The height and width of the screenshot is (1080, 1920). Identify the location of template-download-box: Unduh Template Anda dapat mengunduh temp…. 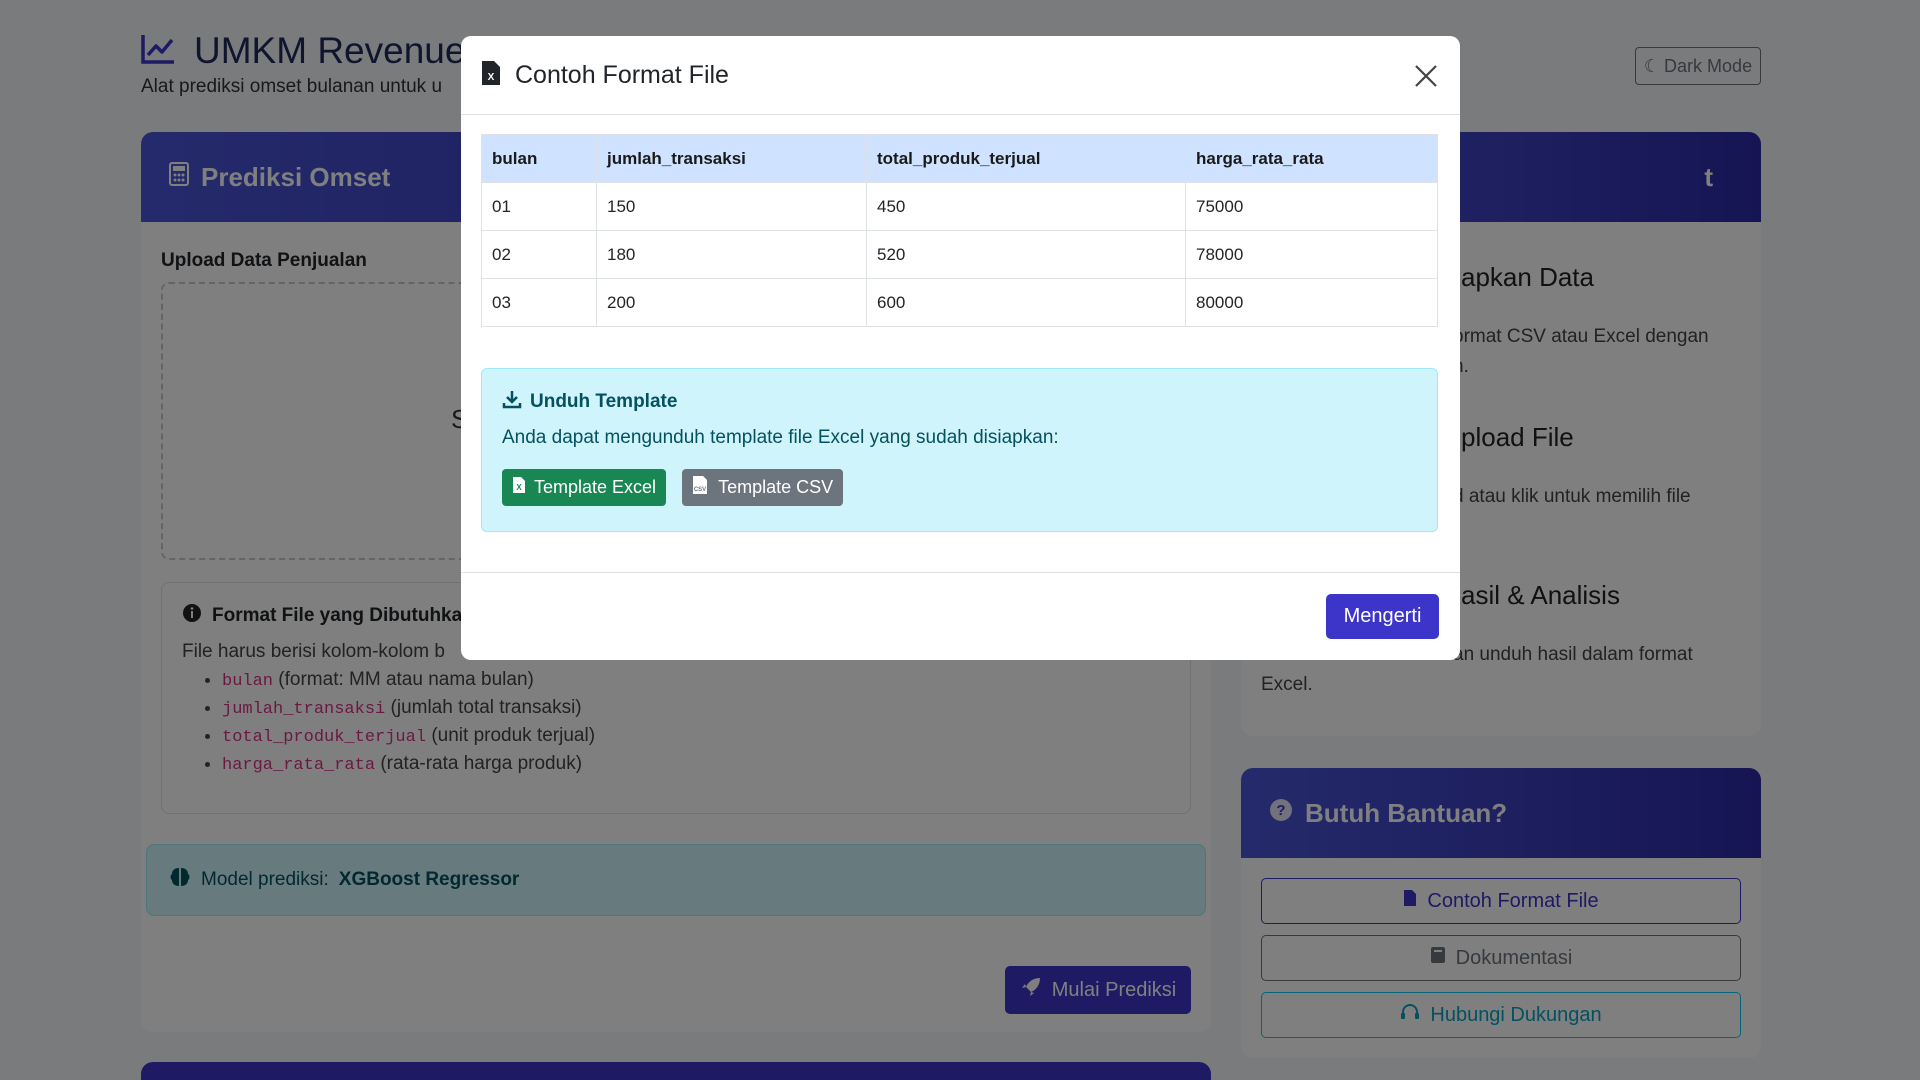
(959, 450).